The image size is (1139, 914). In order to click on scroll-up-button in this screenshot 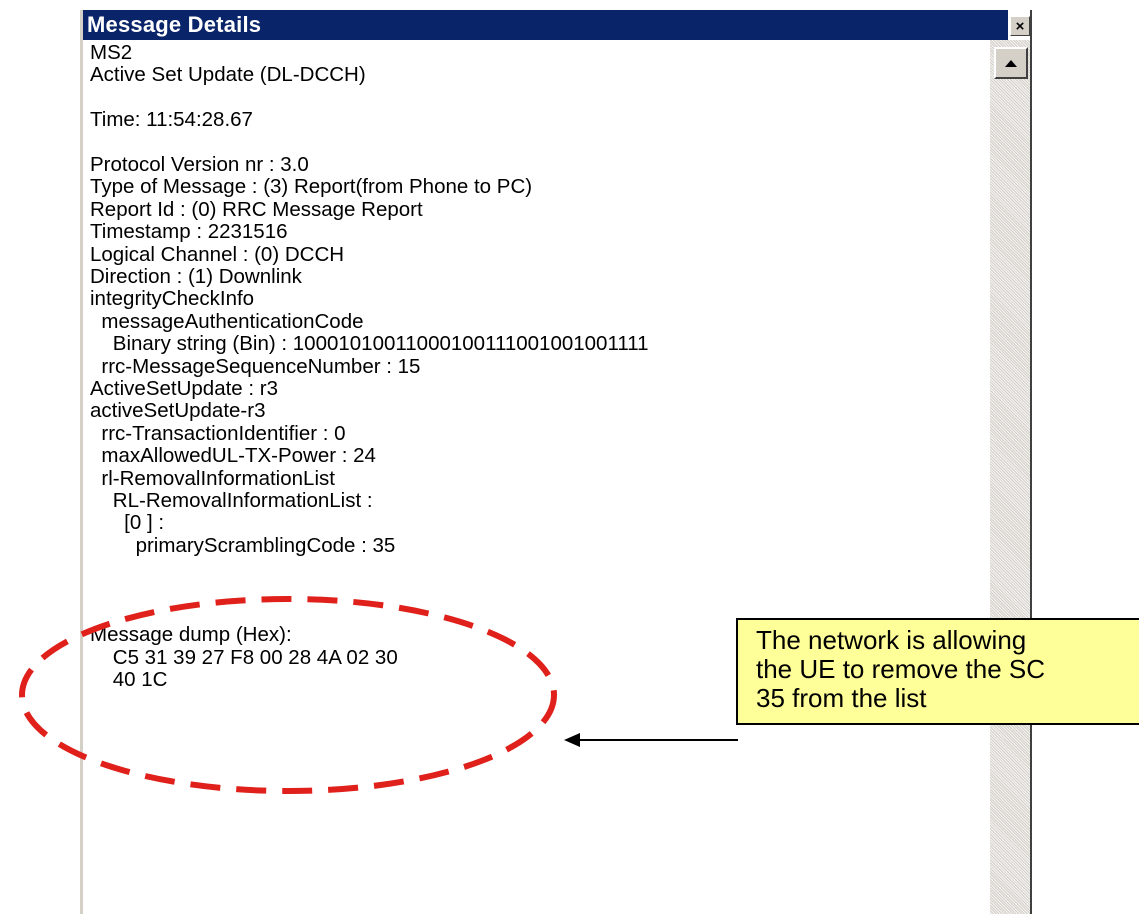, I will do `click(1011, 63)`.